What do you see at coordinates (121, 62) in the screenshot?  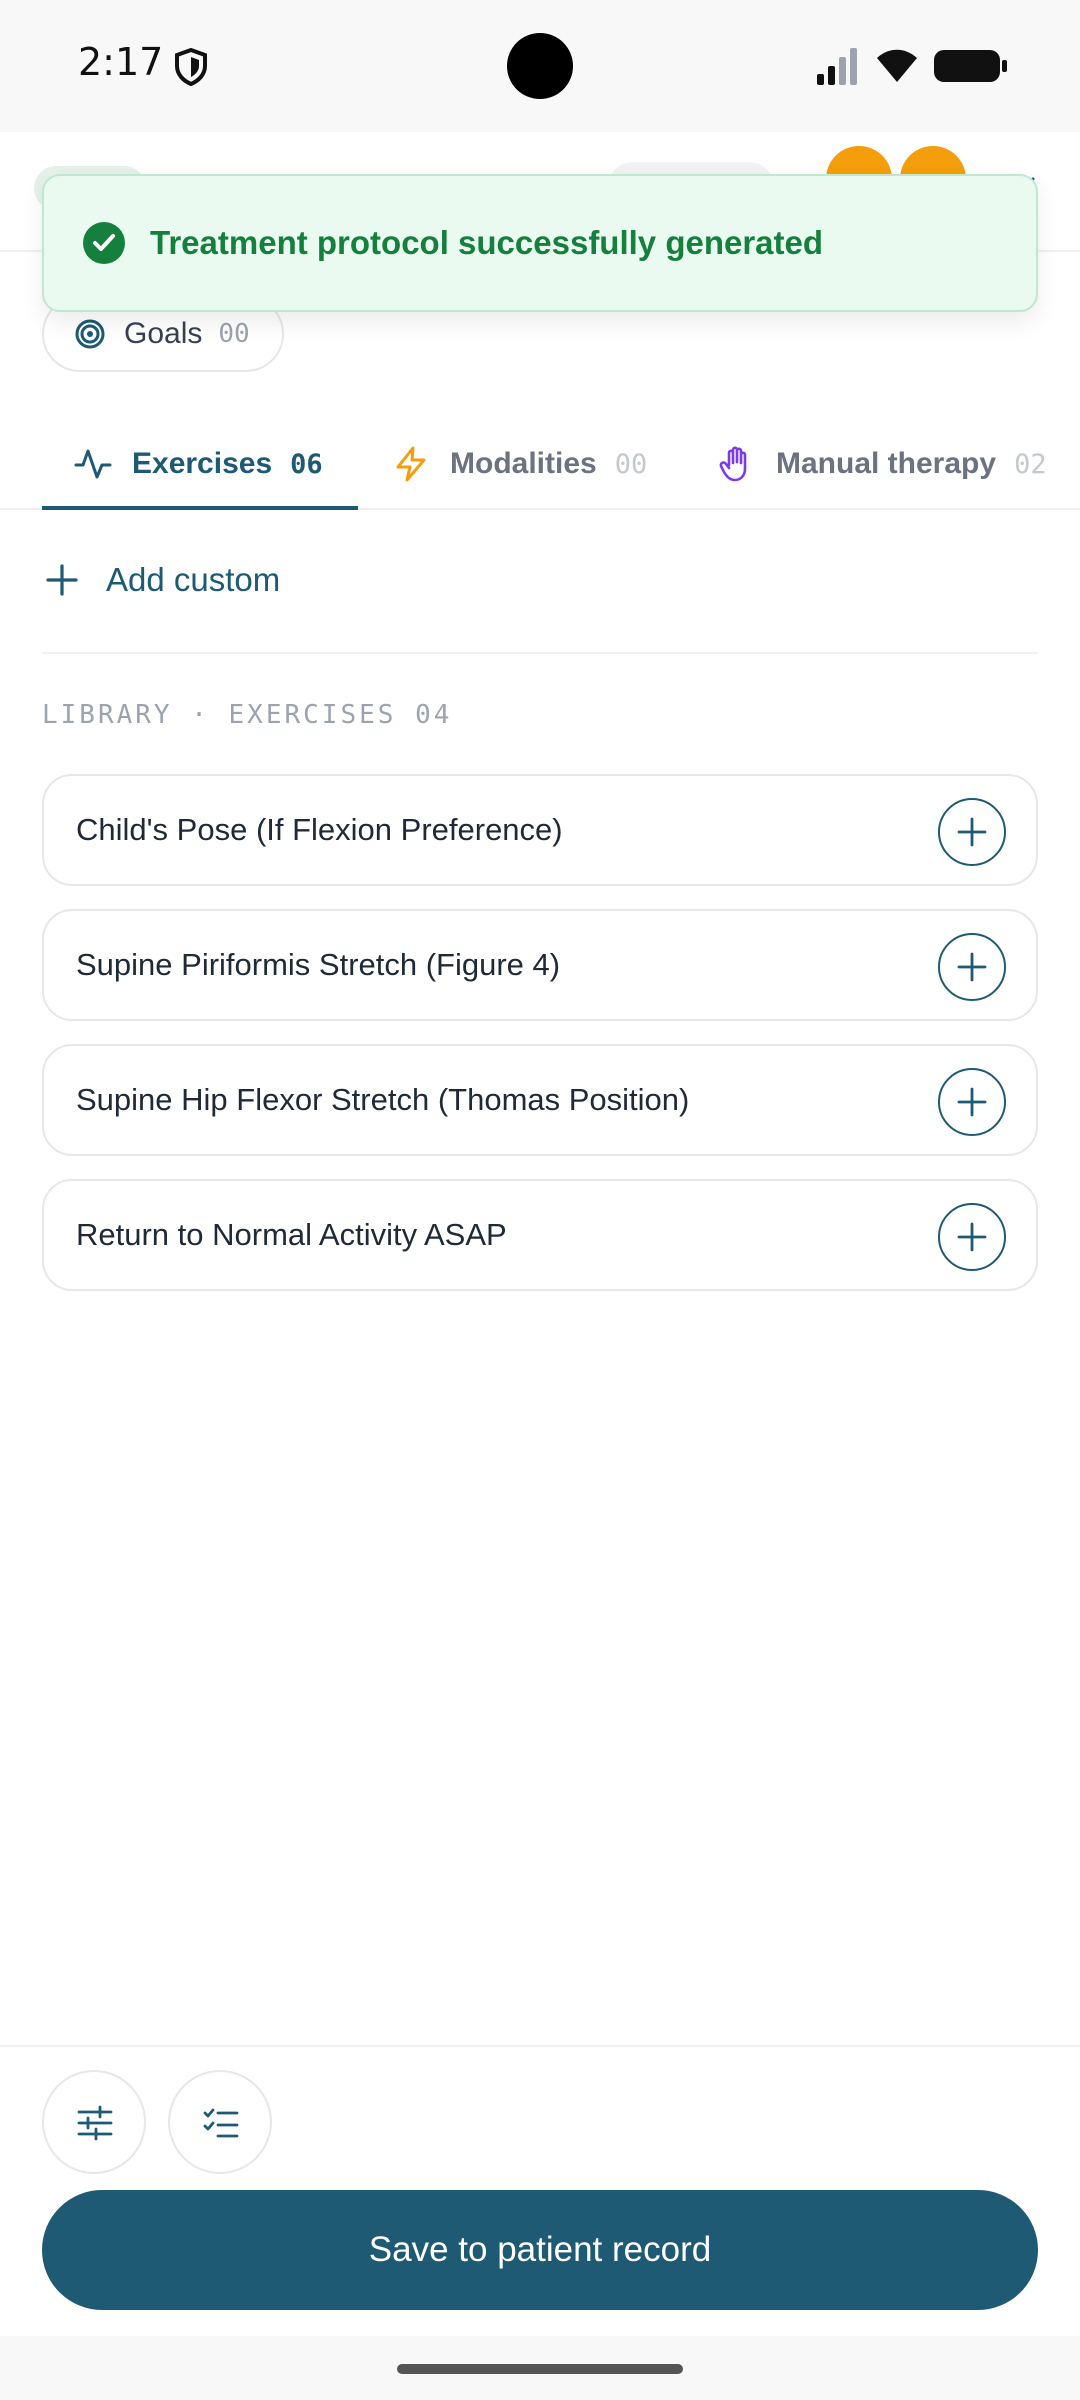 I see `status-time: 2:17` at bounding box center [121, 62].